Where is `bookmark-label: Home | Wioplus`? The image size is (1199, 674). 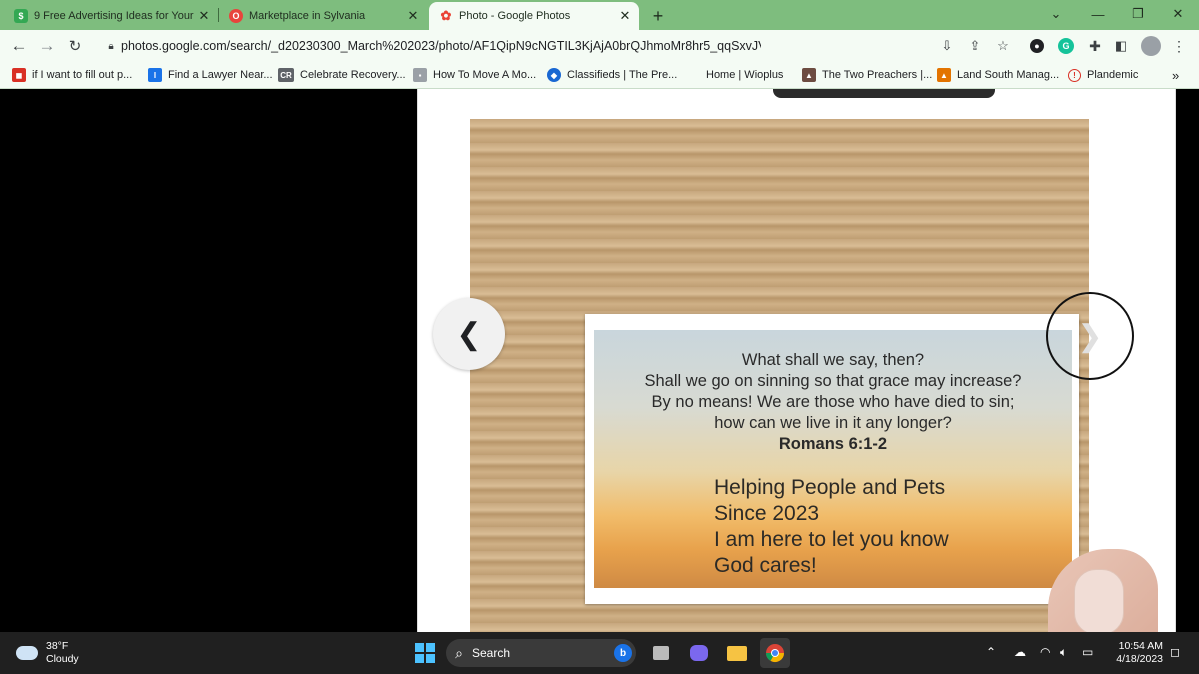 bookmark-label: Home | Wioplus is located at coordinates (745, 75).